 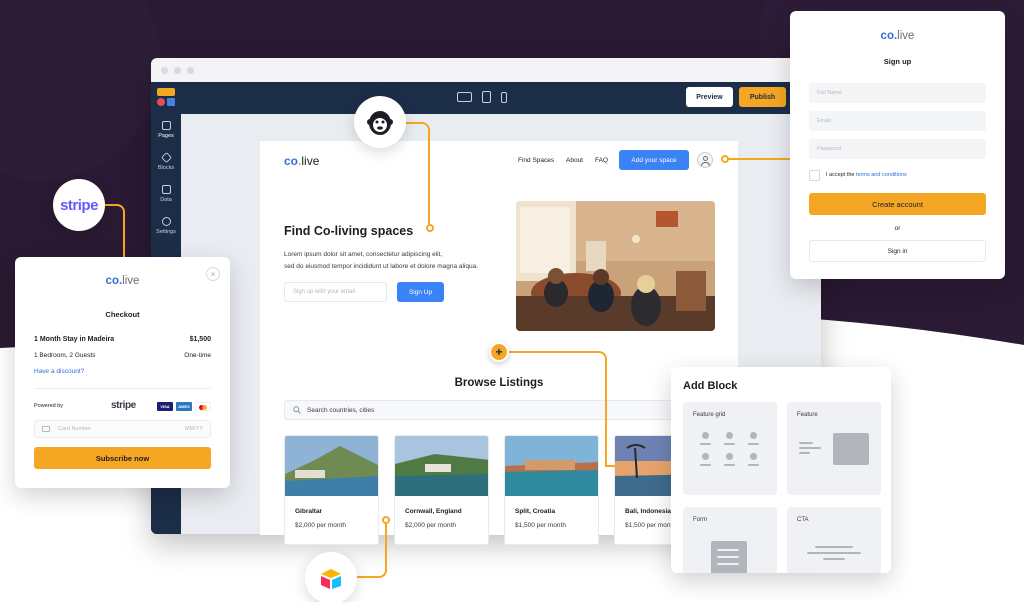 I want to click on item-name: 1 Month Stay in Madeira, so click(x=74, y=339).